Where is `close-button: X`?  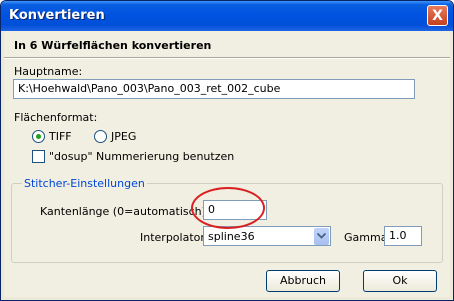
close-button: X is located at coordinates (437, 15).